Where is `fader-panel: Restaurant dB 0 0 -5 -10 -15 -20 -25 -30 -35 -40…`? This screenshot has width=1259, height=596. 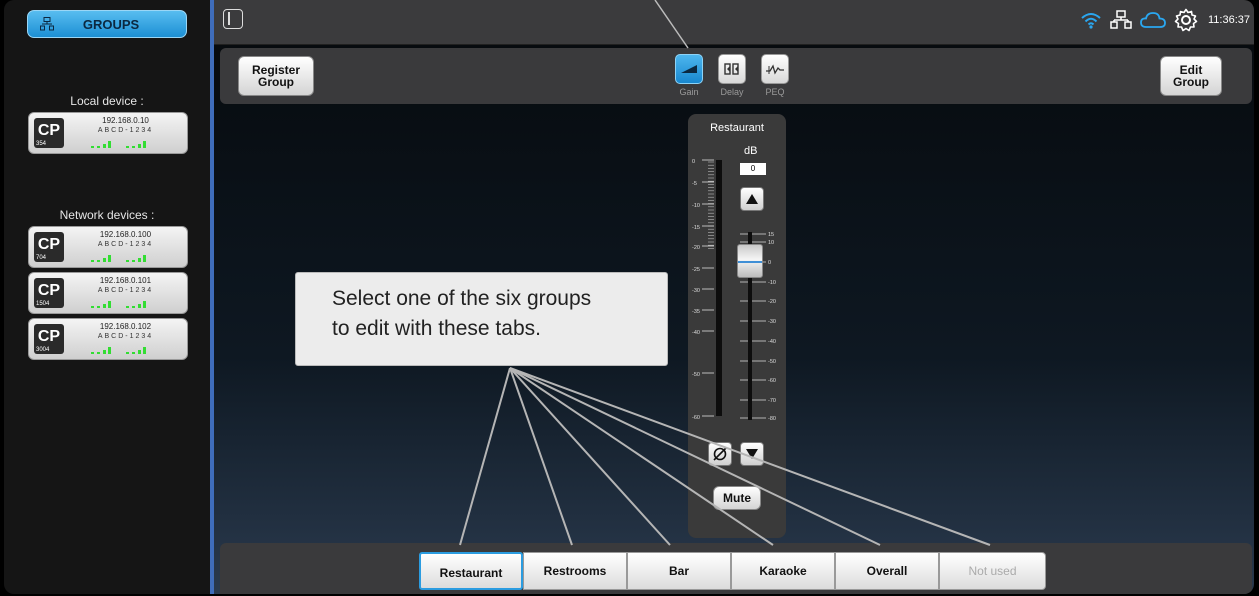
fader-panel: Restaurant dB 0 0 -5 -10 -15 -20 -25 -30 -35 -40… is located at coordinates (737, 326).